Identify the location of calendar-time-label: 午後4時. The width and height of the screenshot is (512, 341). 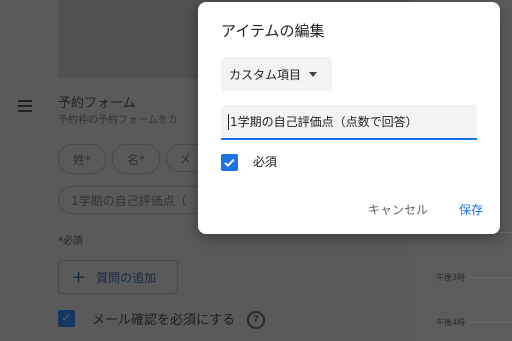
(451, 322).